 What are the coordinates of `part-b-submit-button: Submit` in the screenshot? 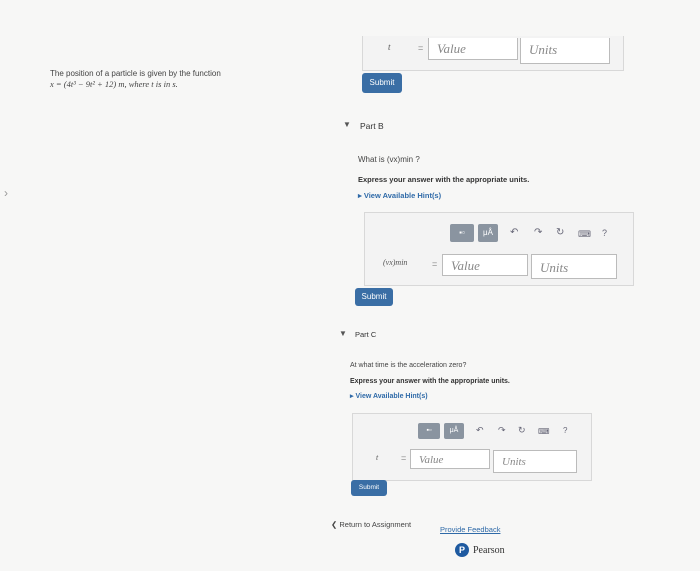 It's located at (374, 297).